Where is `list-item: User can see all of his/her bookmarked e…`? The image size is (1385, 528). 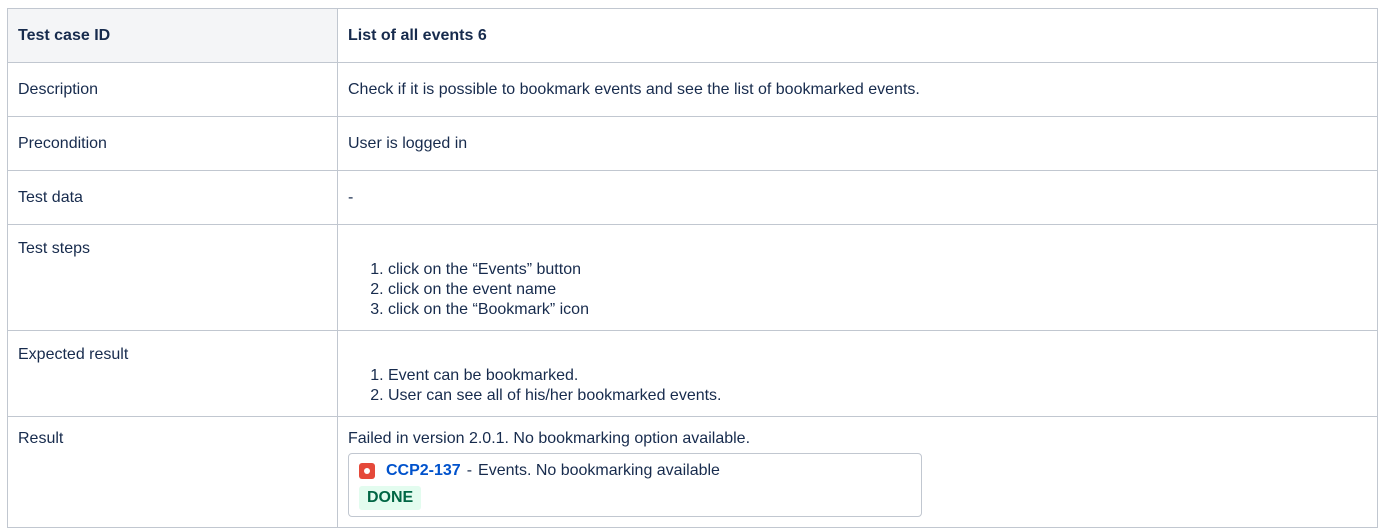
list-item: User can see all of his/her bookmarked e… is located at coordinates (877, 396).